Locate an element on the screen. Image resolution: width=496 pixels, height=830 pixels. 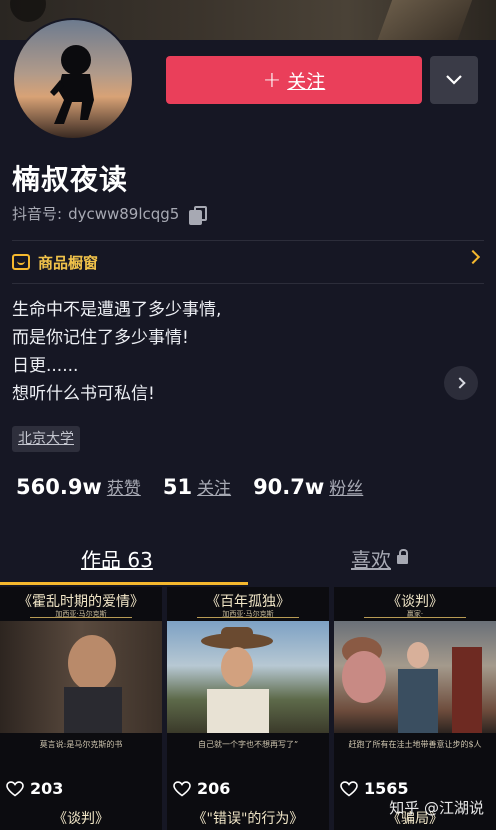
avatar is located at coordinates (73, 79).